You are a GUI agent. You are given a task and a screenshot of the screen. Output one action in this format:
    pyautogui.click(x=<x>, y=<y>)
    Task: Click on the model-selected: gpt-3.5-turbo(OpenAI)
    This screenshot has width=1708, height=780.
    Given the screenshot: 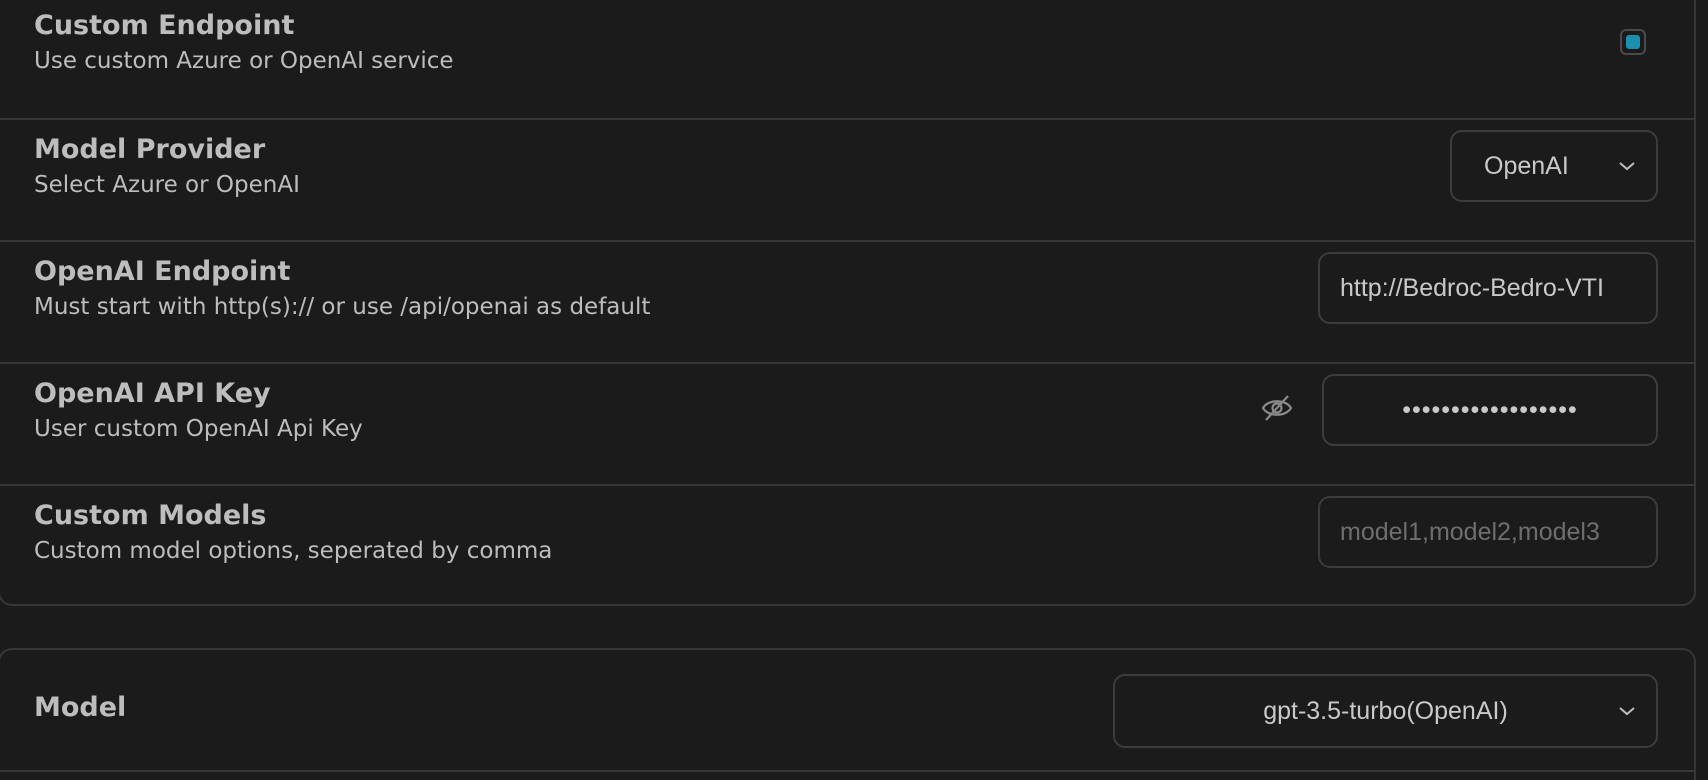 What is the action you would take?
    pyautogui.click(x=1385, y=710)
    